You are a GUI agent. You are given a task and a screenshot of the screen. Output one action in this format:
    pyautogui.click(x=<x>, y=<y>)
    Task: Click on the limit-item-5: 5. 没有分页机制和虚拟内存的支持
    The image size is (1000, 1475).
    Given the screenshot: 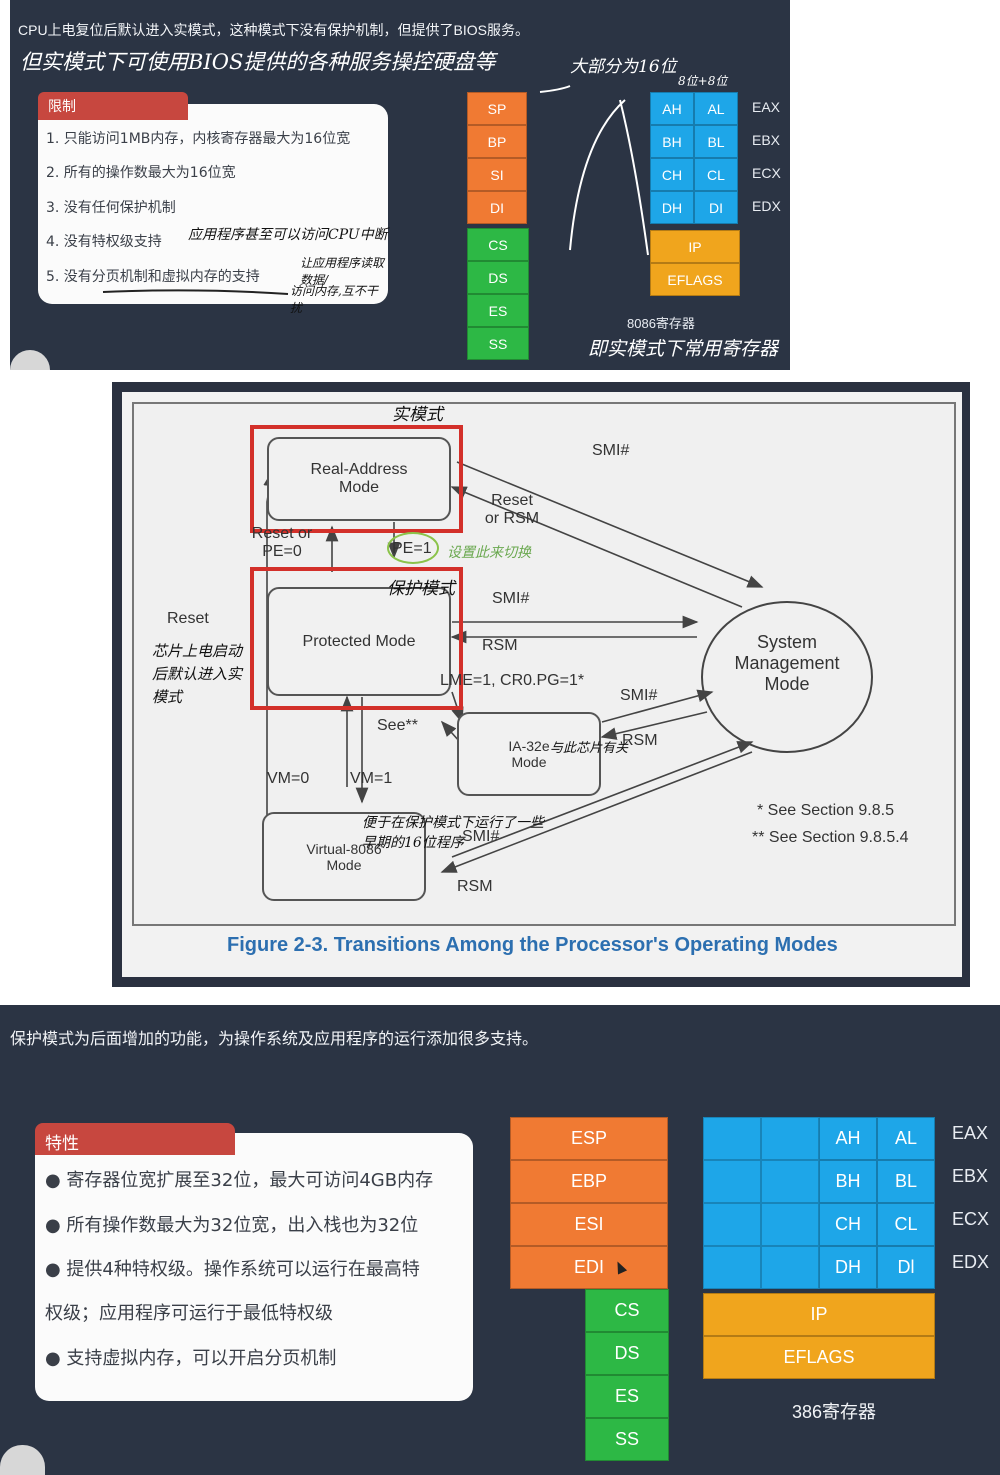 What is the action you would take?
    pyautogui.click(x=153, y=277)
    